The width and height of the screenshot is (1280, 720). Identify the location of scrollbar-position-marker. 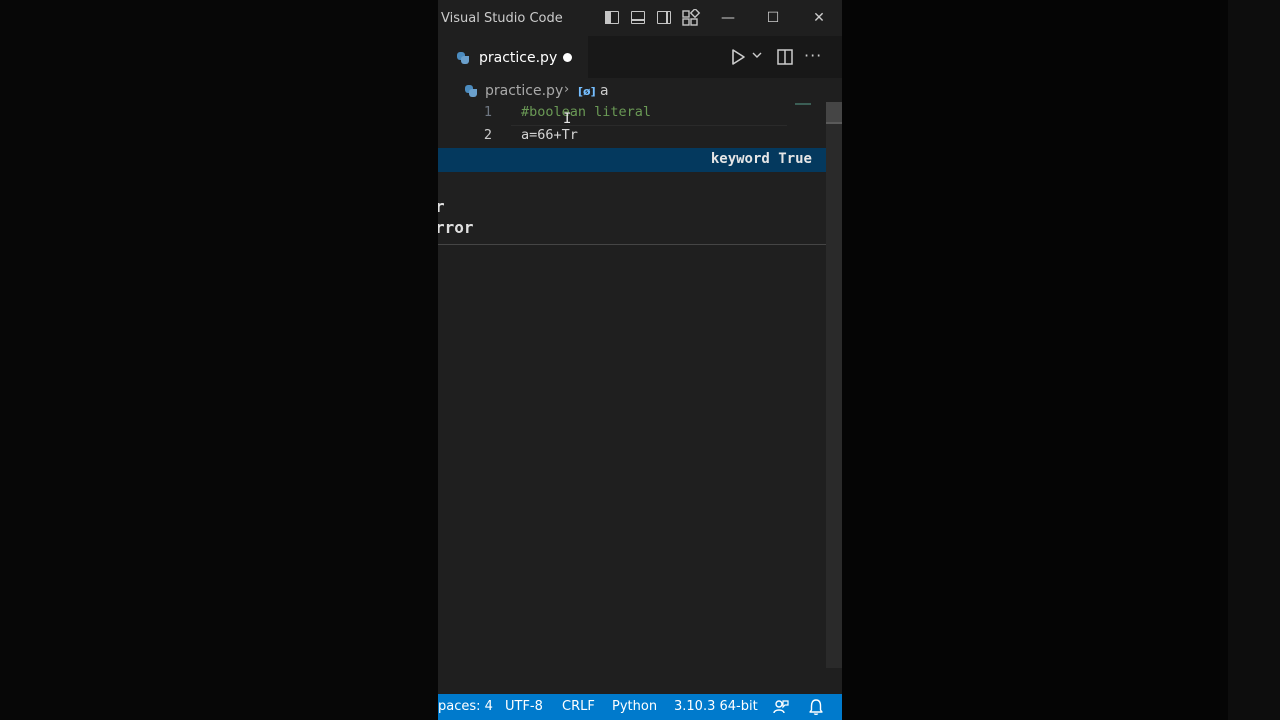
(834, 123).